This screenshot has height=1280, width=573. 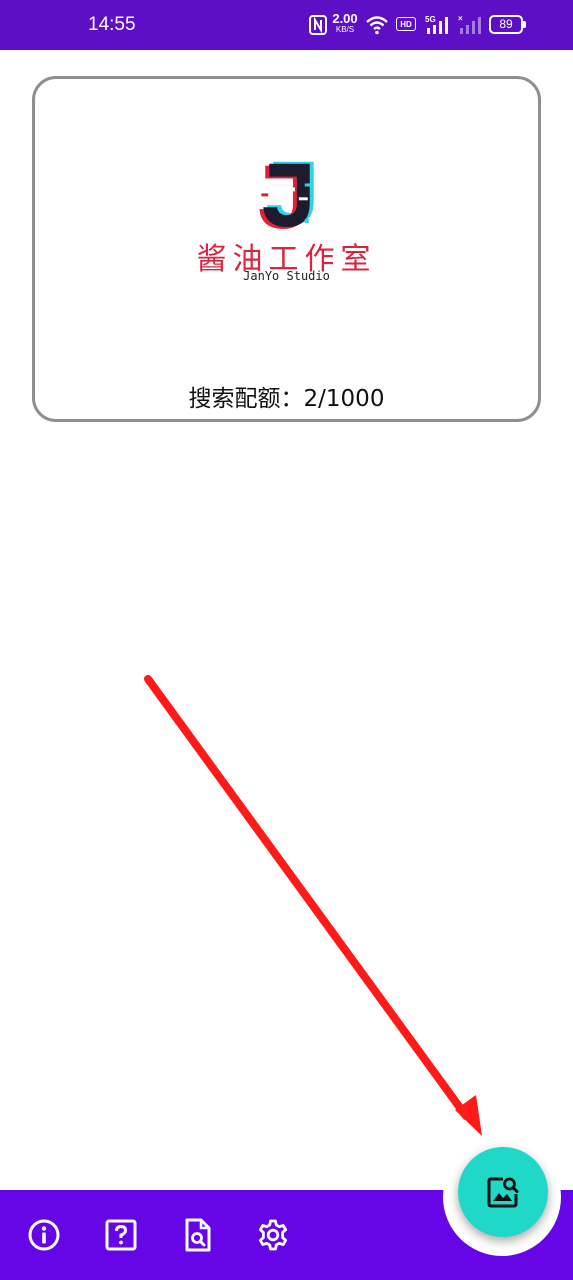 What do you see at coordinates (469, 24) in the screenshot?
I see `signal-no-service-icon: ×` at bounding box center [469, 24].